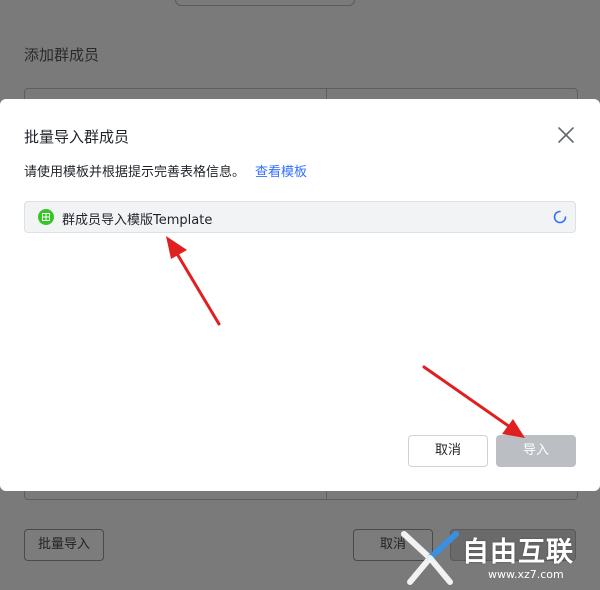 This screenshot has width=600, height=590. I want to click on view-template-link: 查看模板, so click(281, 172).